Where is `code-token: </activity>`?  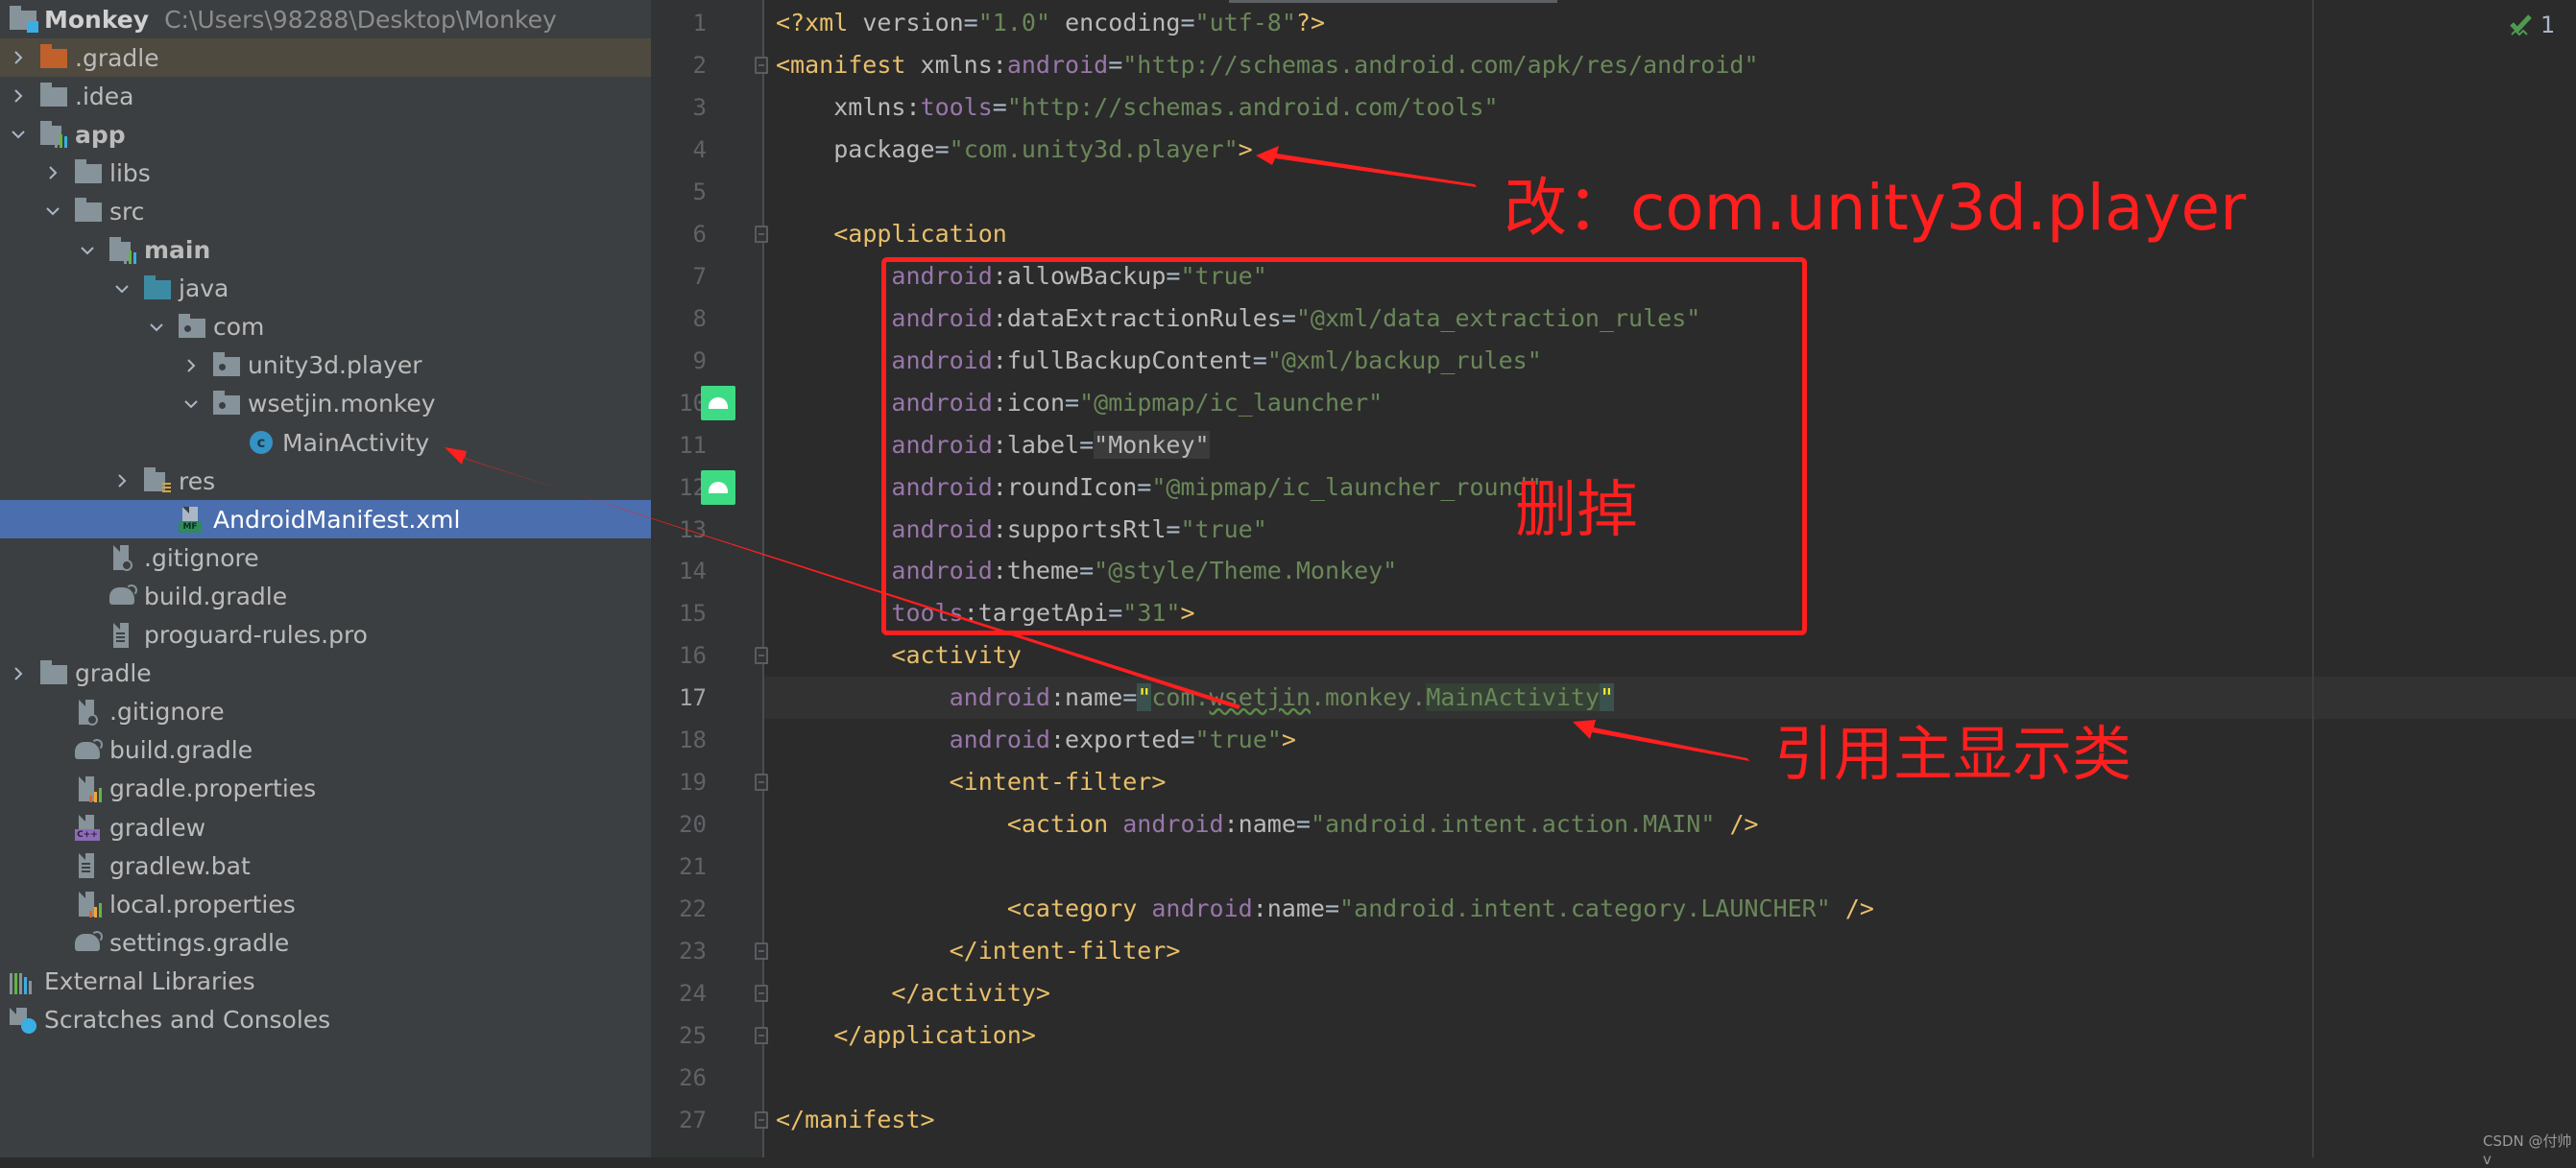
code-token: </activity> is located at coordinates (970, 993).